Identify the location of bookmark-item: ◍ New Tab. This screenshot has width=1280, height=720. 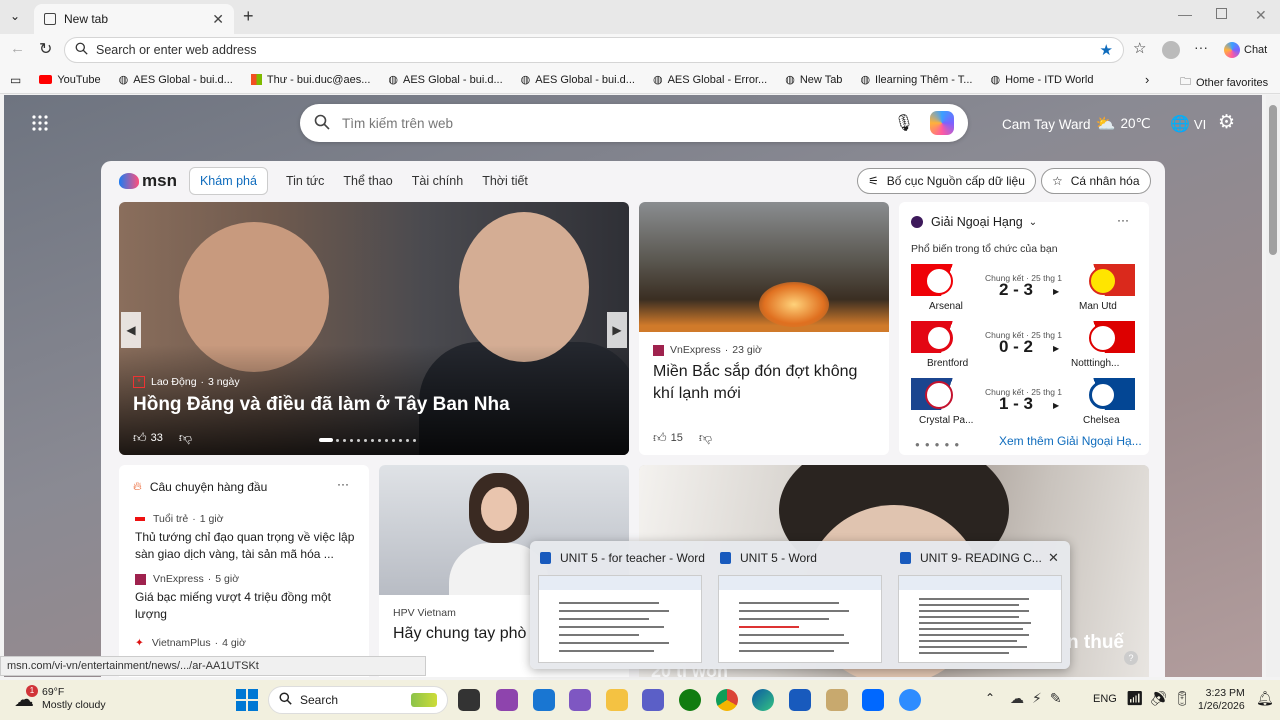
(813, 80).